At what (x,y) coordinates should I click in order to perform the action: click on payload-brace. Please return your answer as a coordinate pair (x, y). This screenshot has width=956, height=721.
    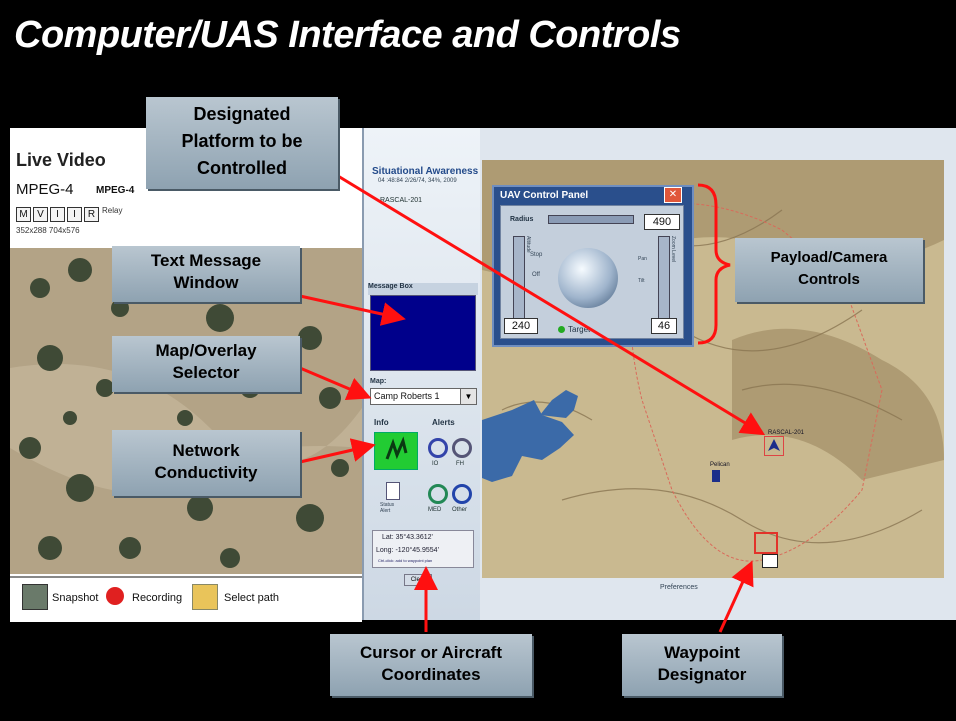
    Looking at the image, I should click on (714, 264).